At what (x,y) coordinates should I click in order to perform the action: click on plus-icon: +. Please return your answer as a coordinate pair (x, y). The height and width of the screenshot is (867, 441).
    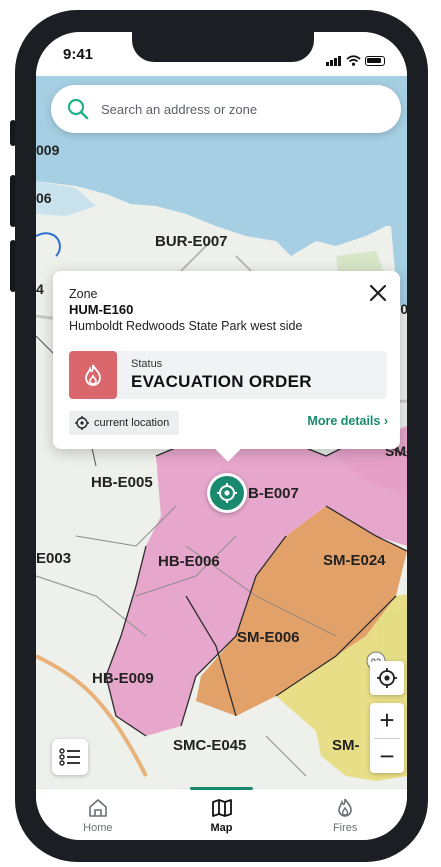
    Looking at the image, I should click on (387, 720).